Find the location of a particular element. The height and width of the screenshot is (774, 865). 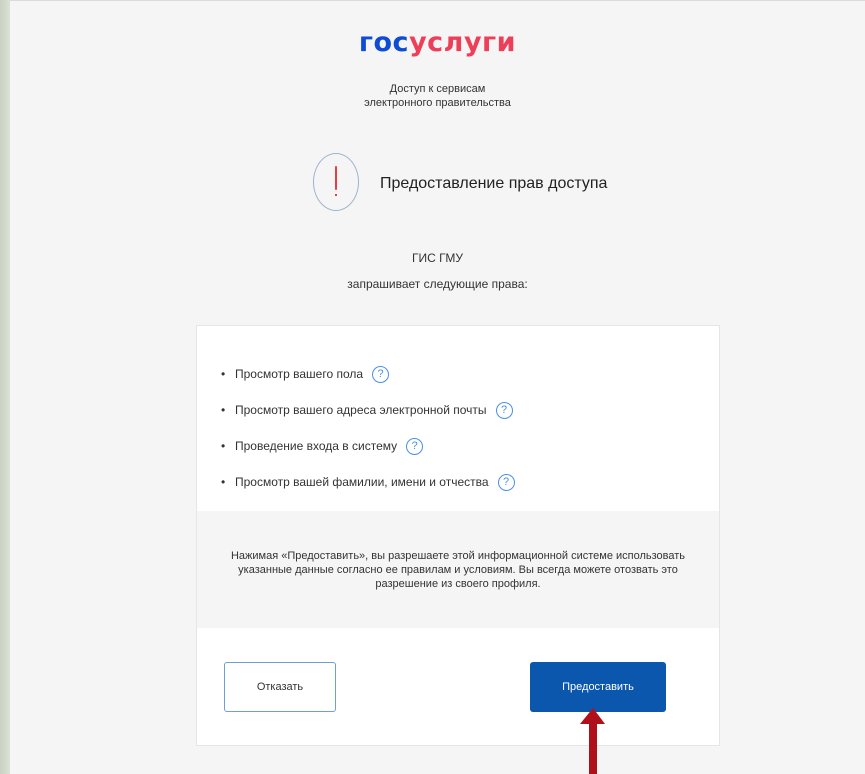

permission-label: Проведение входа в систему is located at coordinates (316, 446).